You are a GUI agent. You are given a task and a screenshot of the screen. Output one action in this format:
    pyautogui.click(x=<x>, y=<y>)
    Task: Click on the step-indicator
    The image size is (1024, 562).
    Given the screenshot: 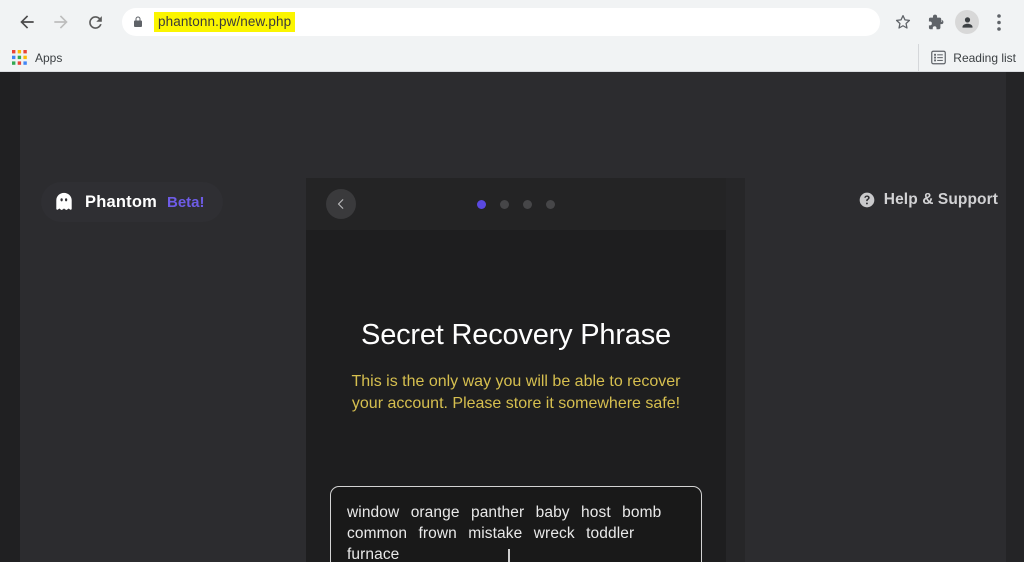 What is the action you would take?
    pyautogui.click(x=516, y=204)
    